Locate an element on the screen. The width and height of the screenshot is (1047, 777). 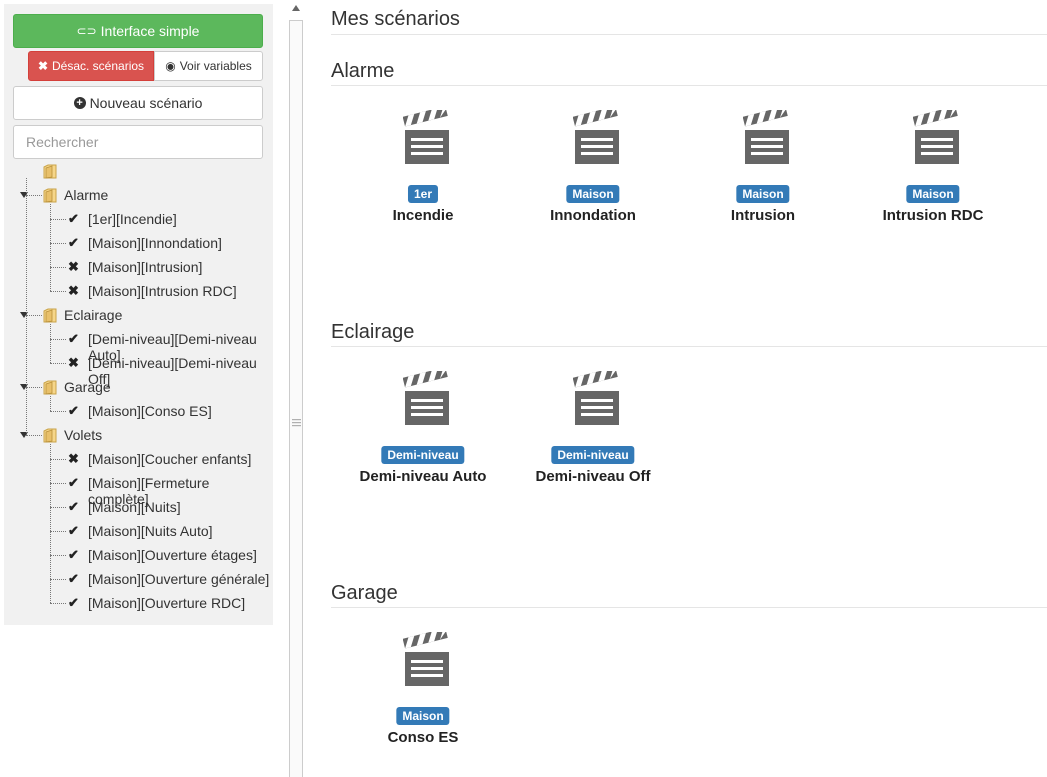
tree-folder-label: Eclairage is located at coordinates (93, 315).